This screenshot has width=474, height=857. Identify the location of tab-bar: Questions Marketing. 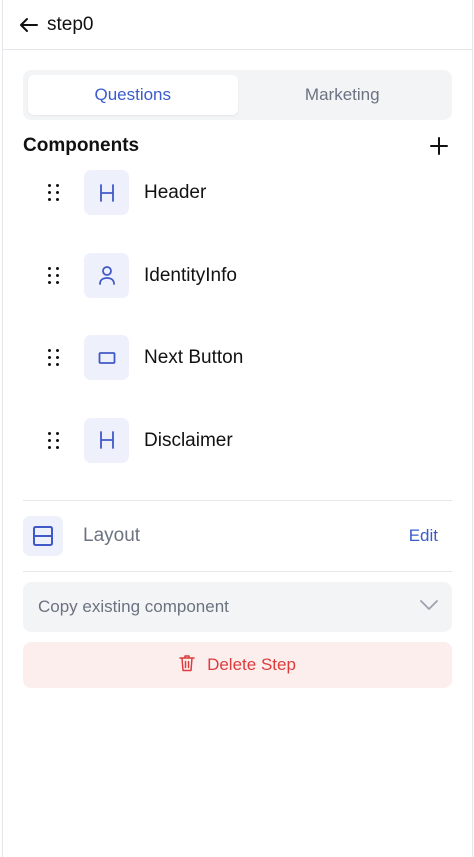
(237, 95).